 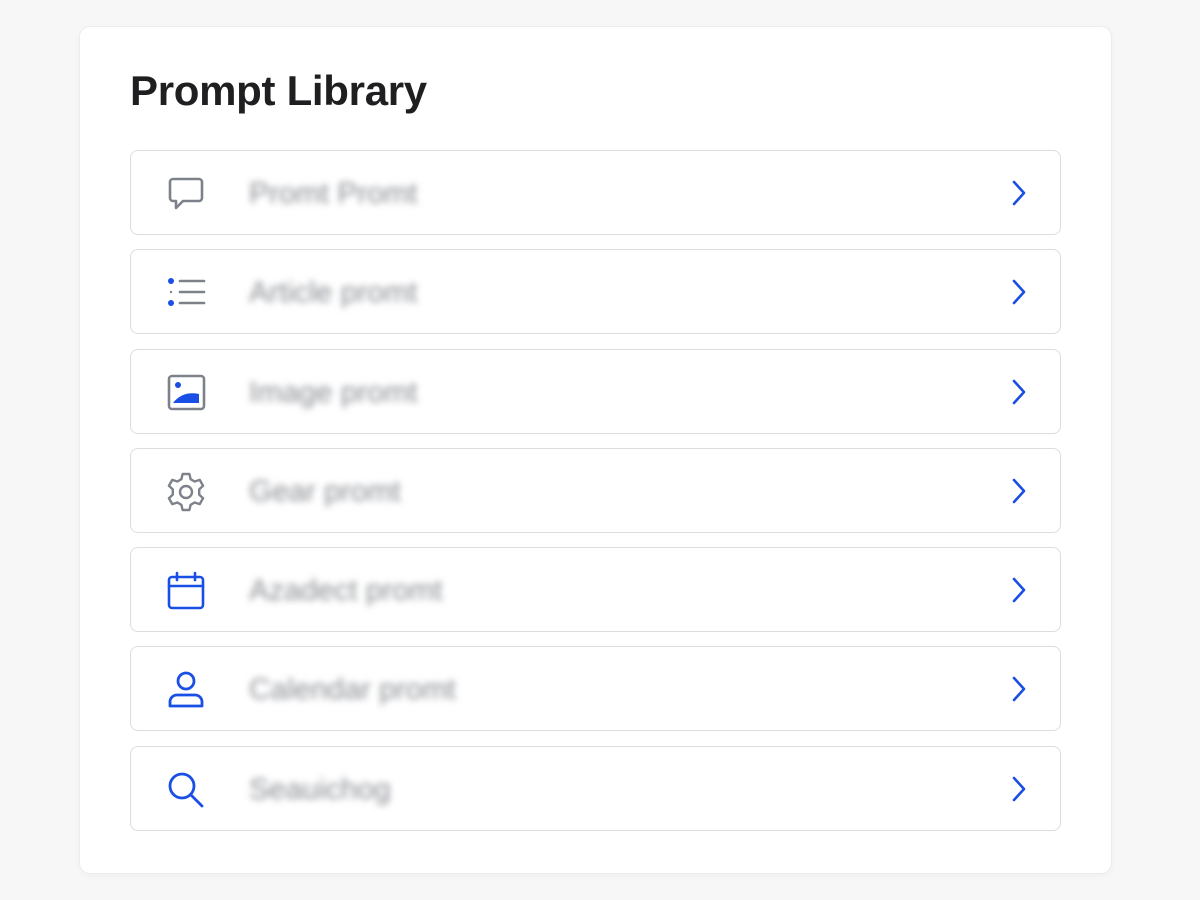 I want to click on list-item-calendar: Calendar promt, so click(x=595, y=689).